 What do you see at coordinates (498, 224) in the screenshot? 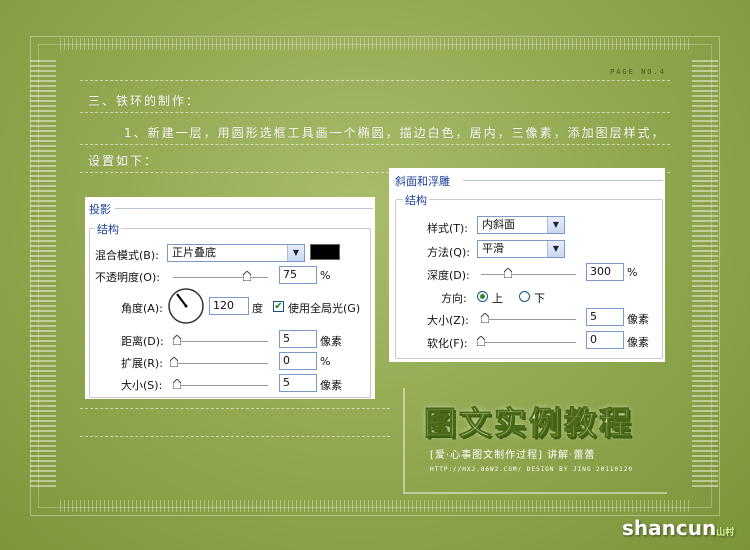
I see `style-value: 内斜面` at bounding box center [498, 224].